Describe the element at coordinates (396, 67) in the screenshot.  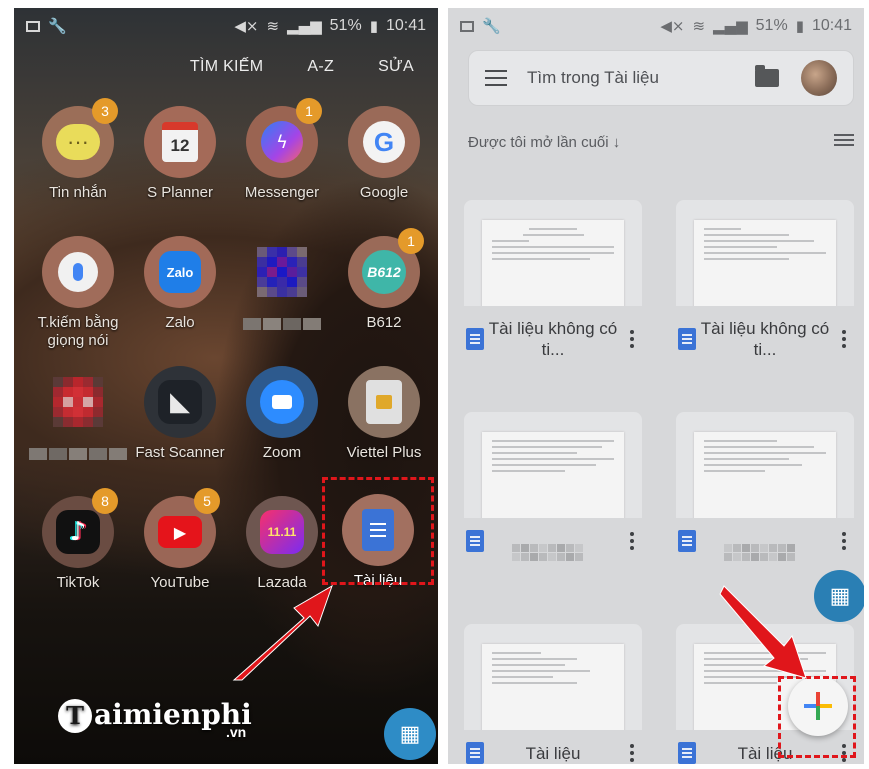
I see `edit-button: SỬA` at that location.